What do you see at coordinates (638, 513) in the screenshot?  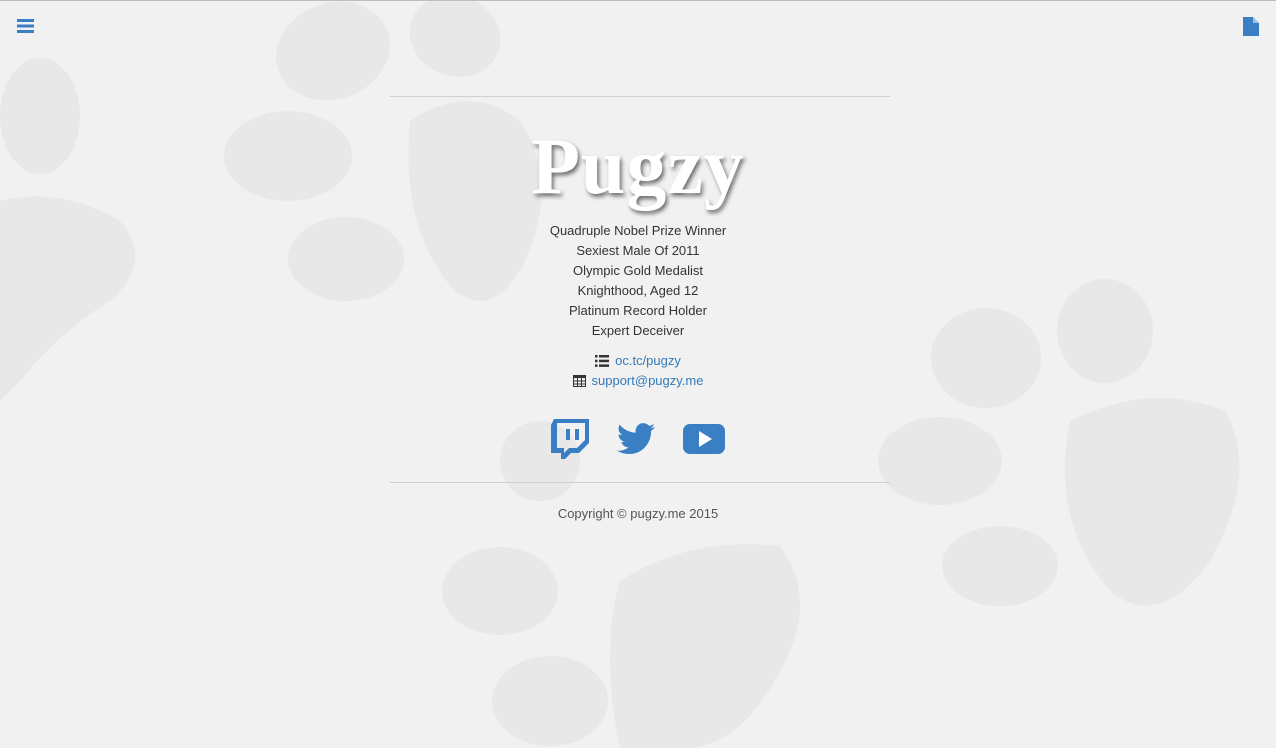 I see `copyright-text: Copyright © pugzy.me 2015` at bounding box center [638, 513].